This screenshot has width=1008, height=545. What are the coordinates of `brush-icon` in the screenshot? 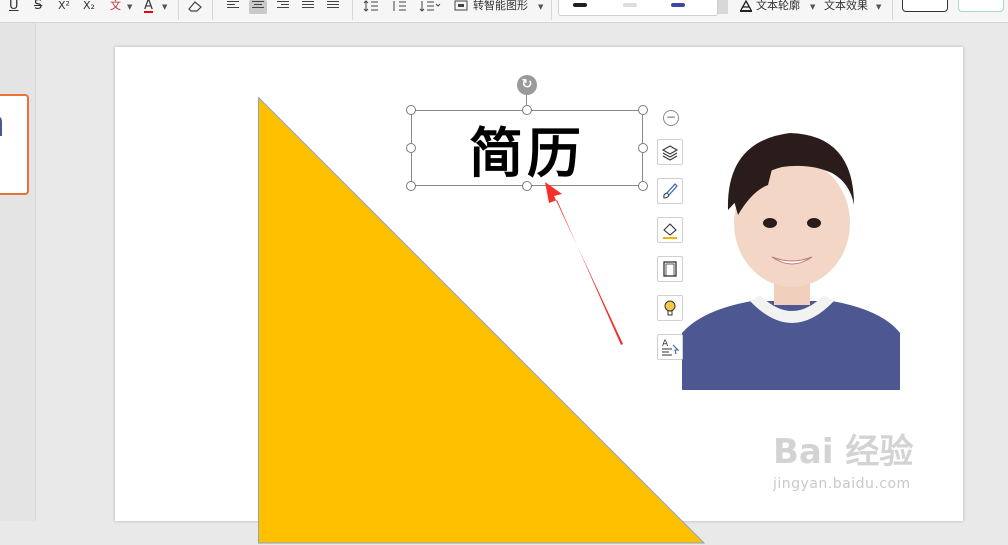 It's located at (670, 191).